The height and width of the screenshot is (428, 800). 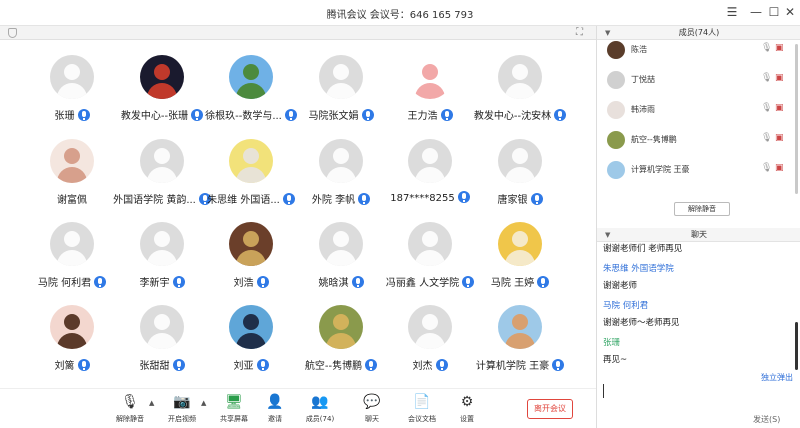 What do you see at coordinates (607, 235) in the screenshot?
I see `collapse-icon: ▼` at bounding box center [607, 235].